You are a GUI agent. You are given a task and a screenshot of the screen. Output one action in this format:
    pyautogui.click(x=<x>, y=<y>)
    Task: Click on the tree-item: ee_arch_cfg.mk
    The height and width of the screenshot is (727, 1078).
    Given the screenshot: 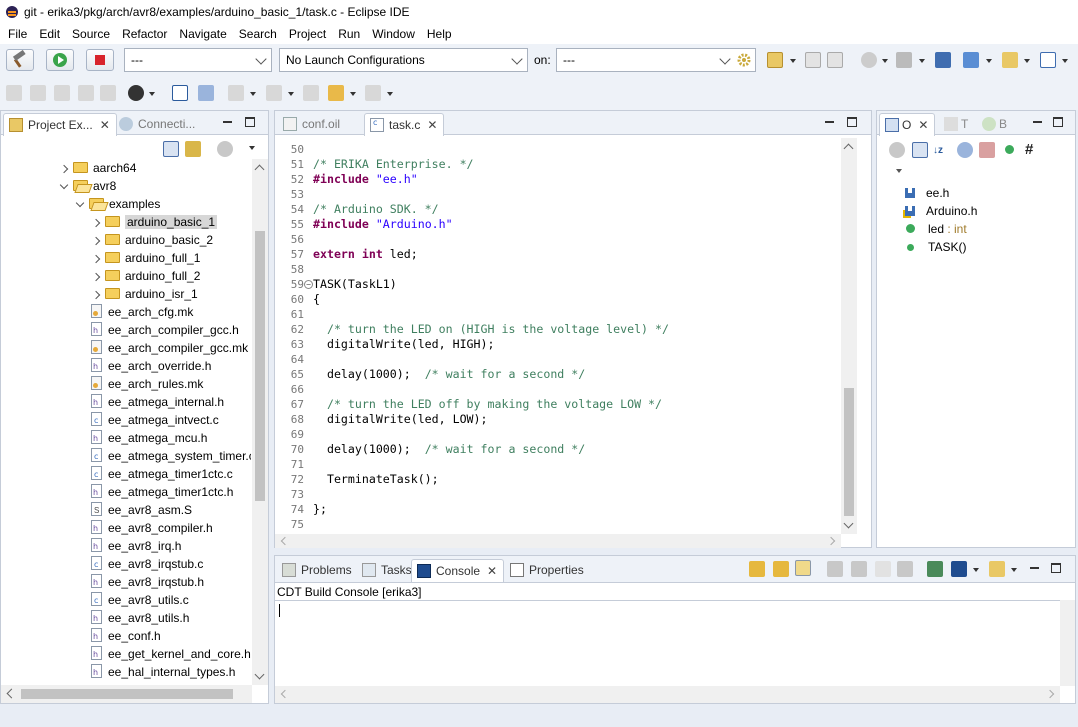 What is the action you would take?
    pyautogui.click(x=142, y=312)
    